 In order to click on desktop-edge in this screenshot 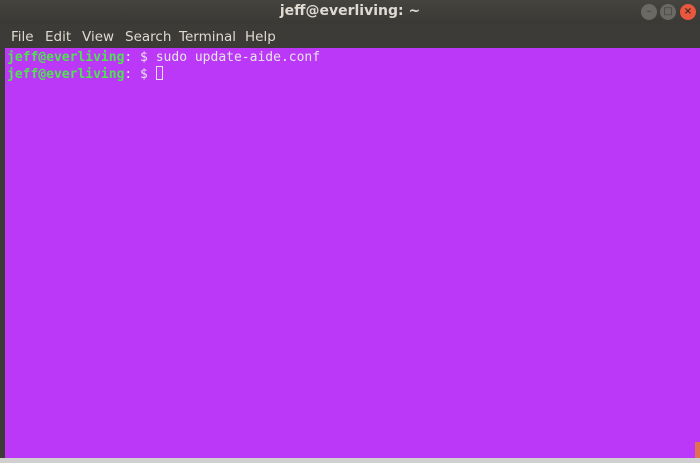, I will do `click(350, 460)`.